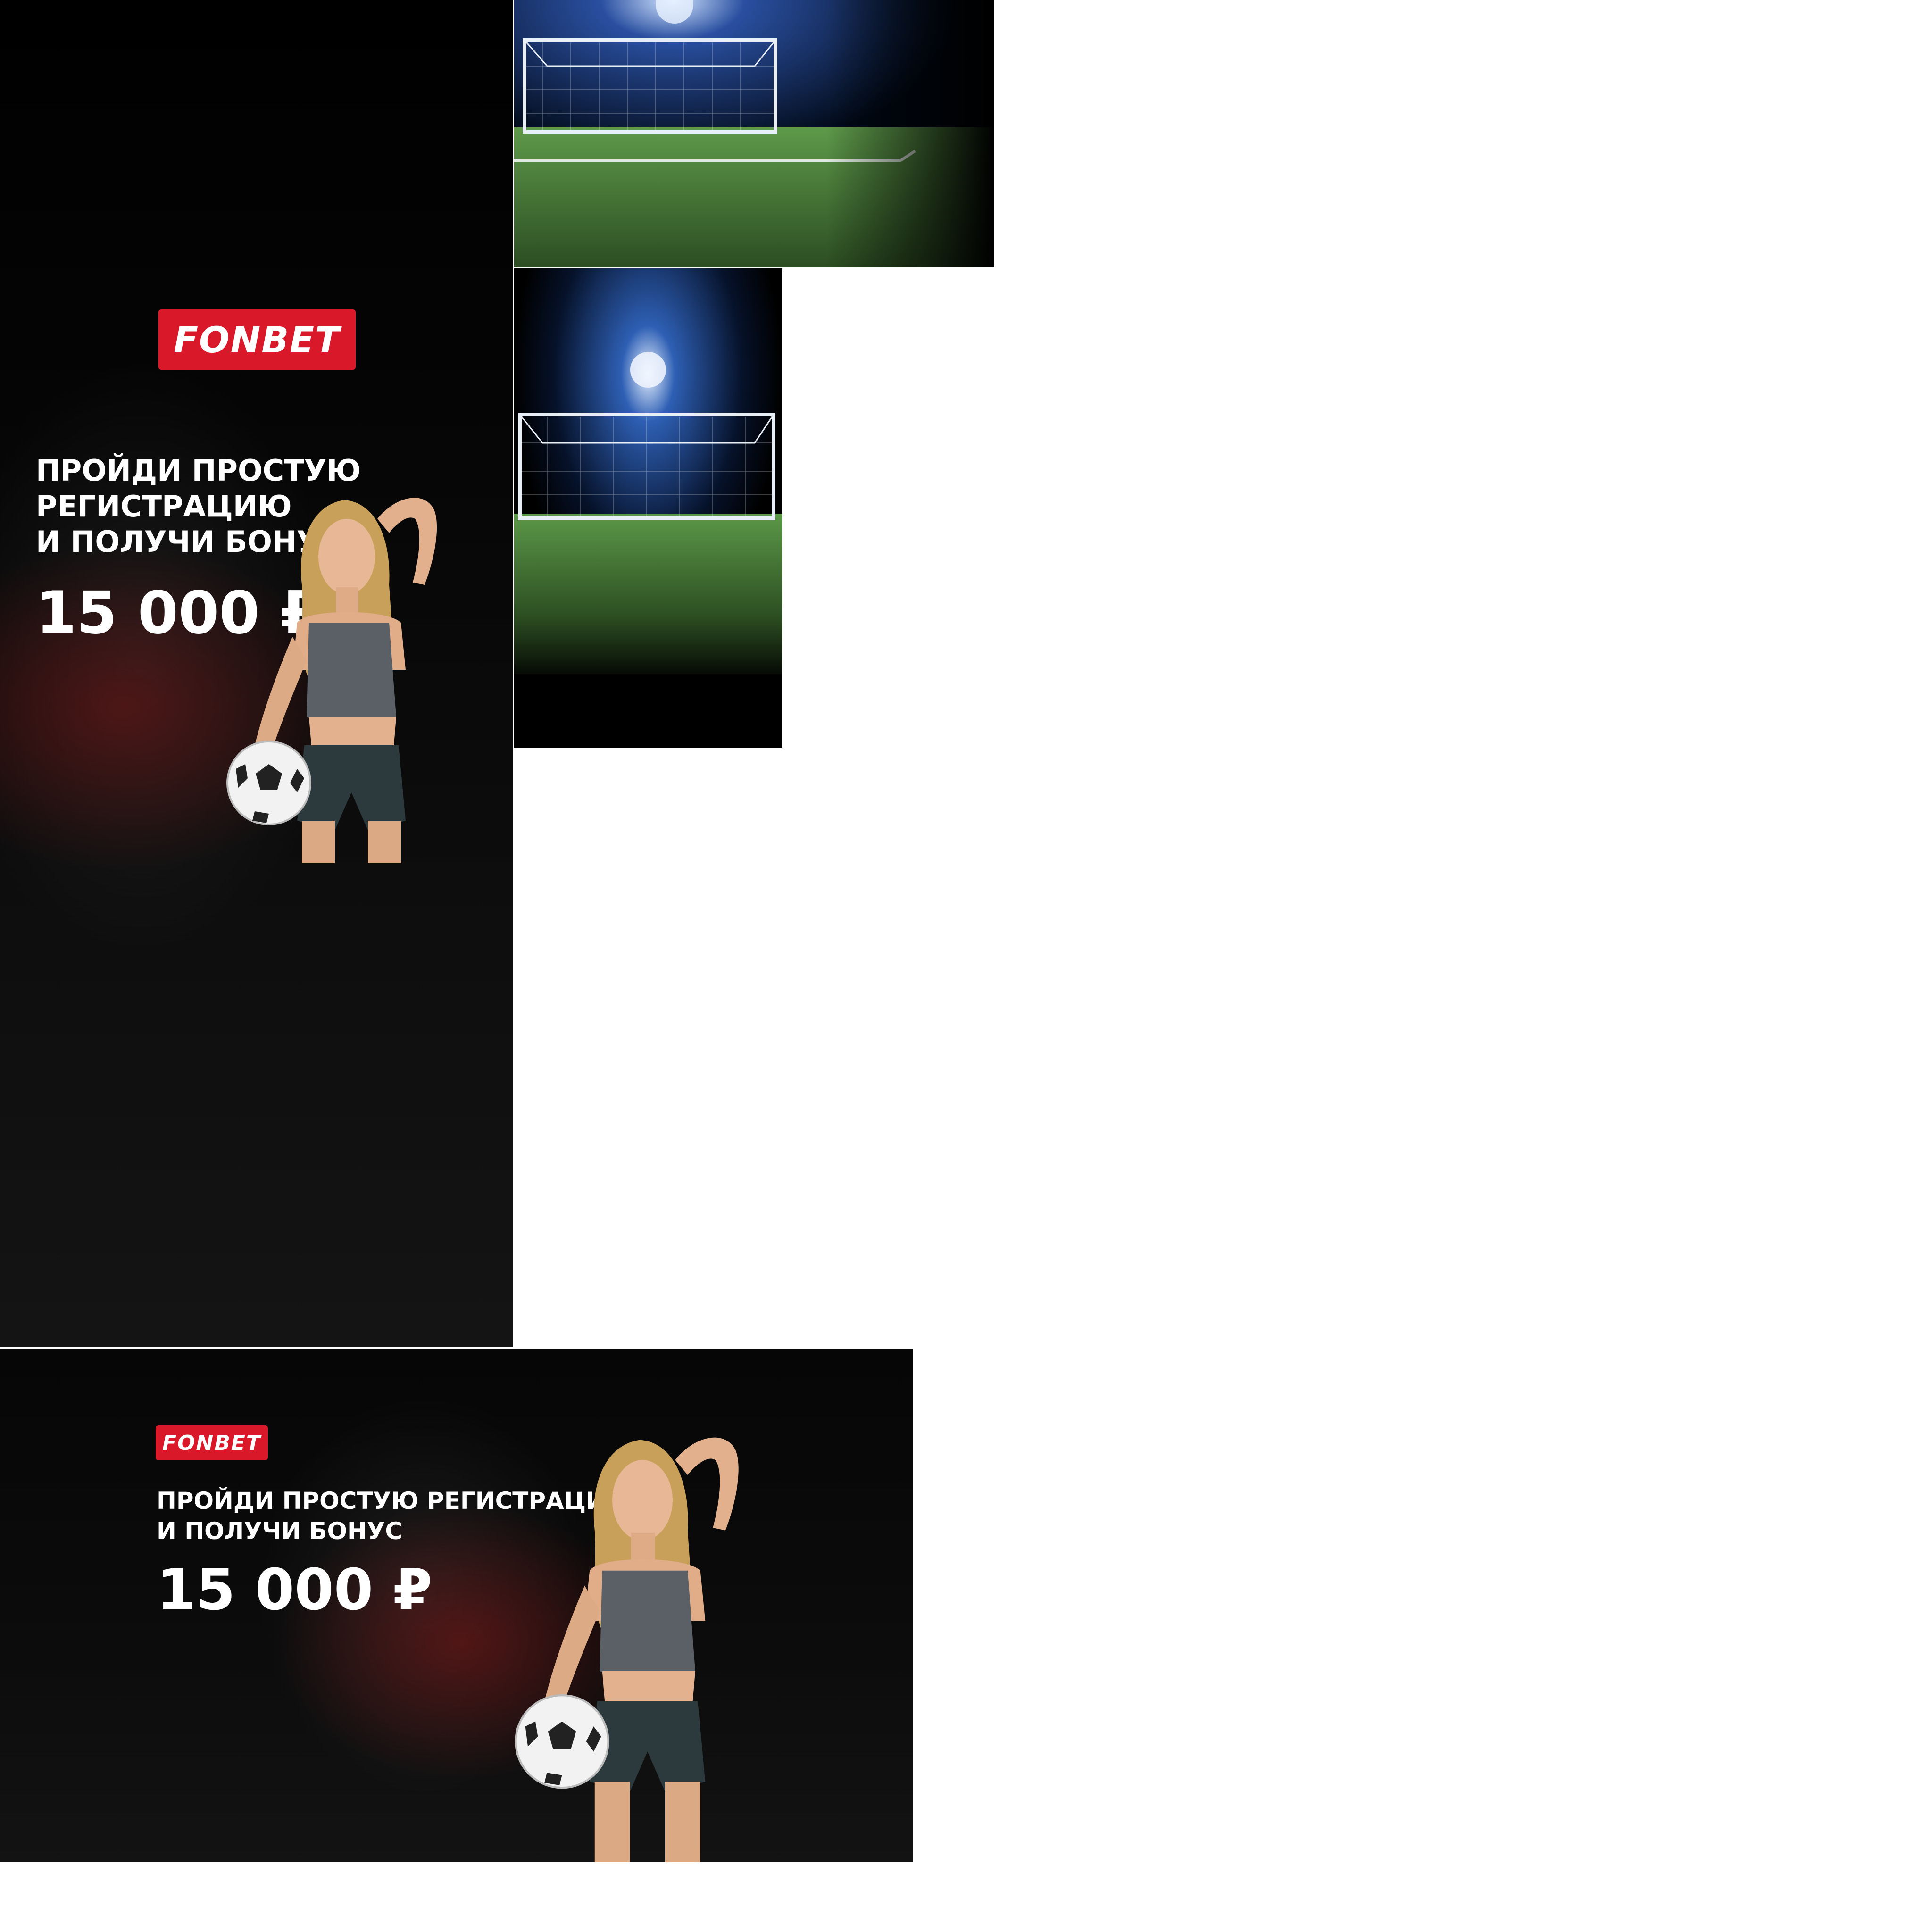 The width and height of the screenshot is (1932, 1932). What do you see at coordinates (648, 508) in the screenshot?
I see `stadium-goal-image-tall` at bounding box center [648, 508].